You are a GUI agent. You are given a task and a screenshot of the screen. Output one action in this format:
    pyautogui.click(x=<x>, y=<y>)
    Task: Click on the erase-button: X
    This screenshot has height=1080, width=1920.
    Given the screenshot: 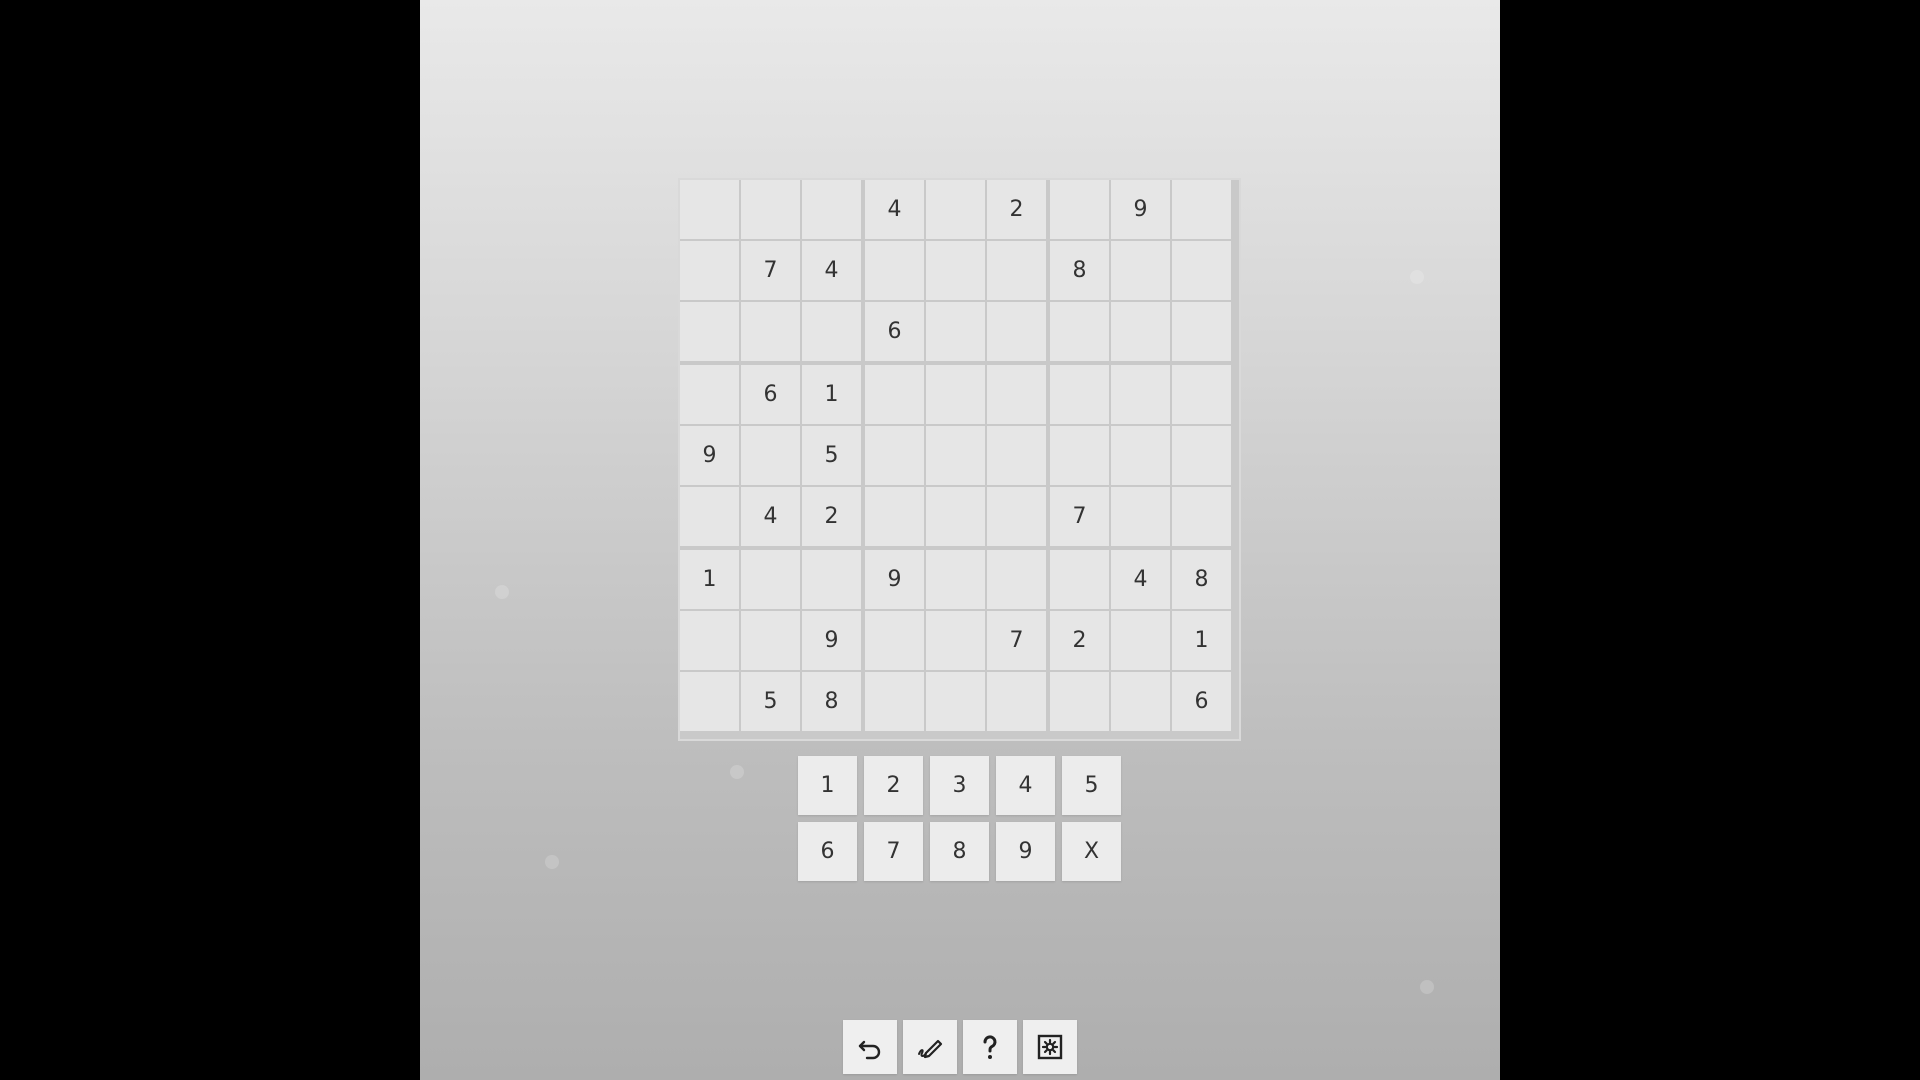 What is the action you would take?
    pyautogui.click(x=1091, y=851)
    